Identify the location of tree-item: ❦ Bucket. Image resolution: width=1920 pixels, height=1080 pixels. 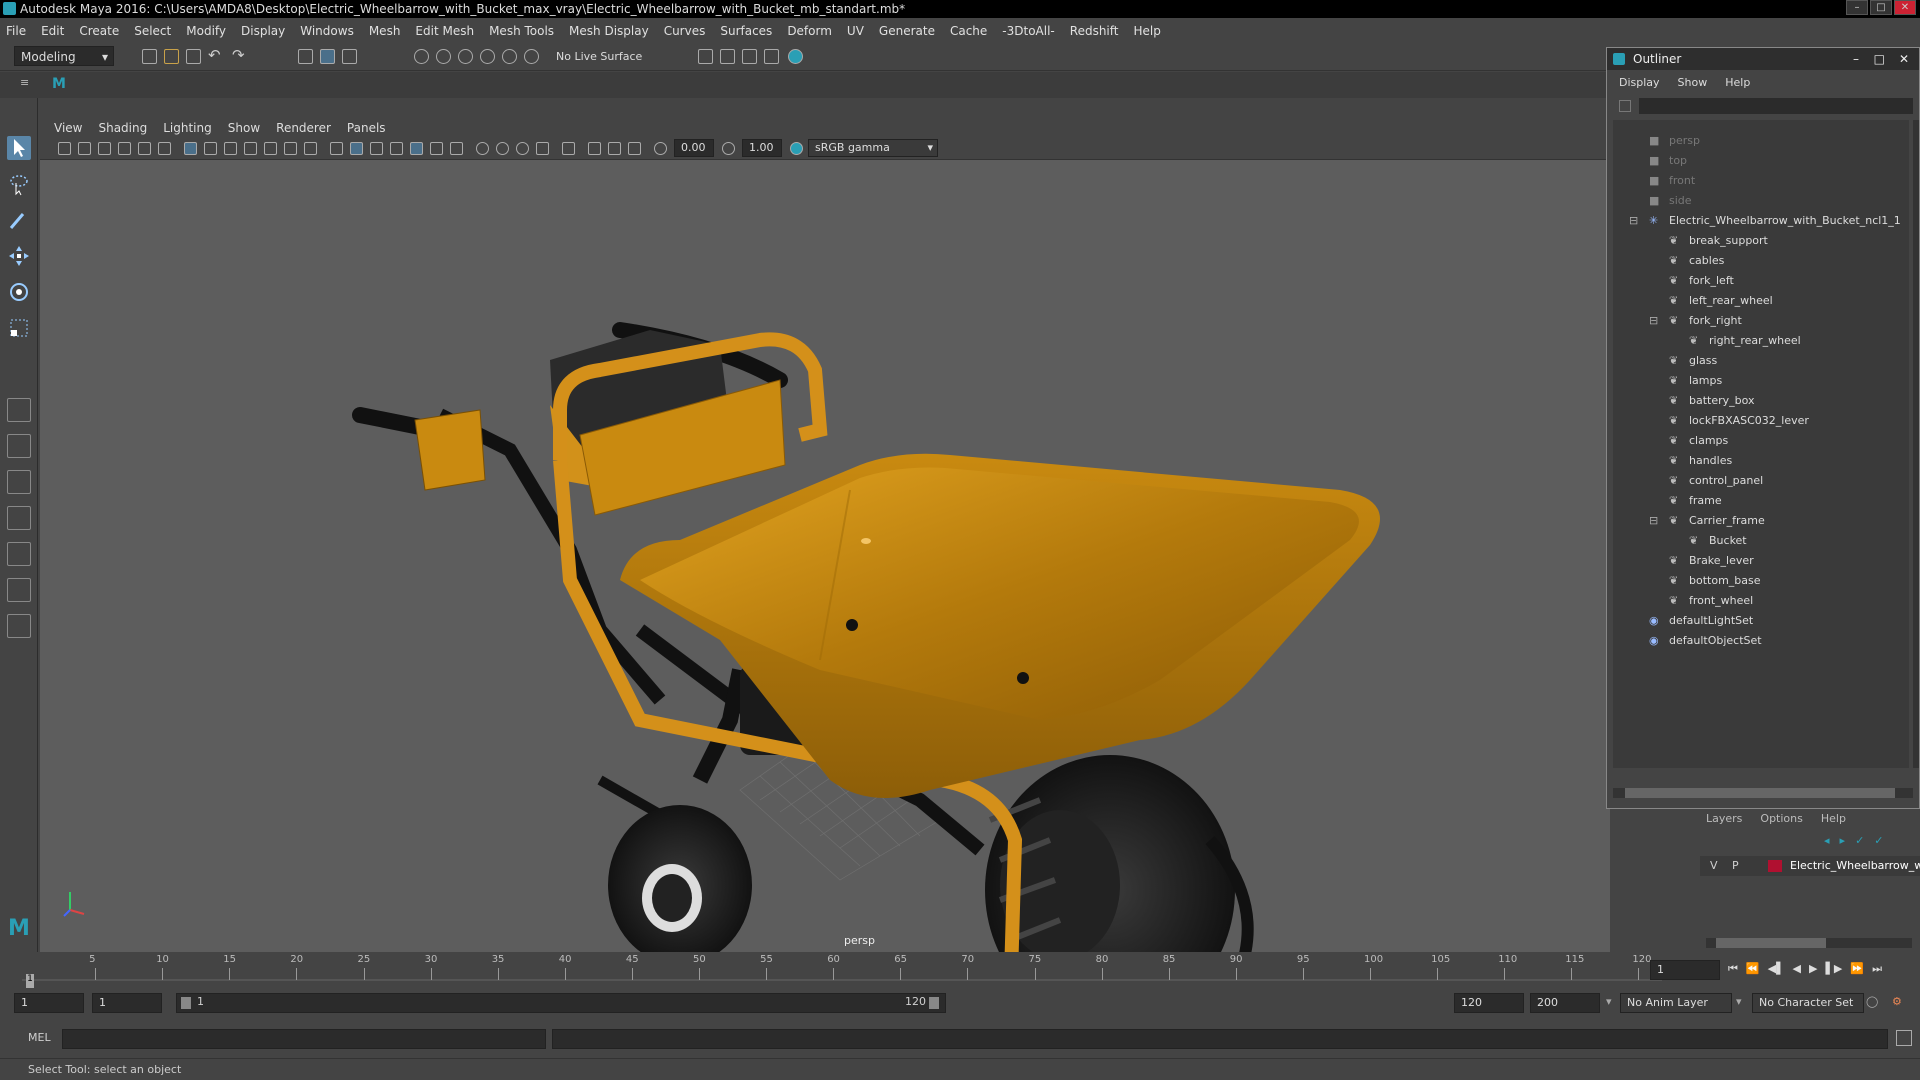
(1758, 541).